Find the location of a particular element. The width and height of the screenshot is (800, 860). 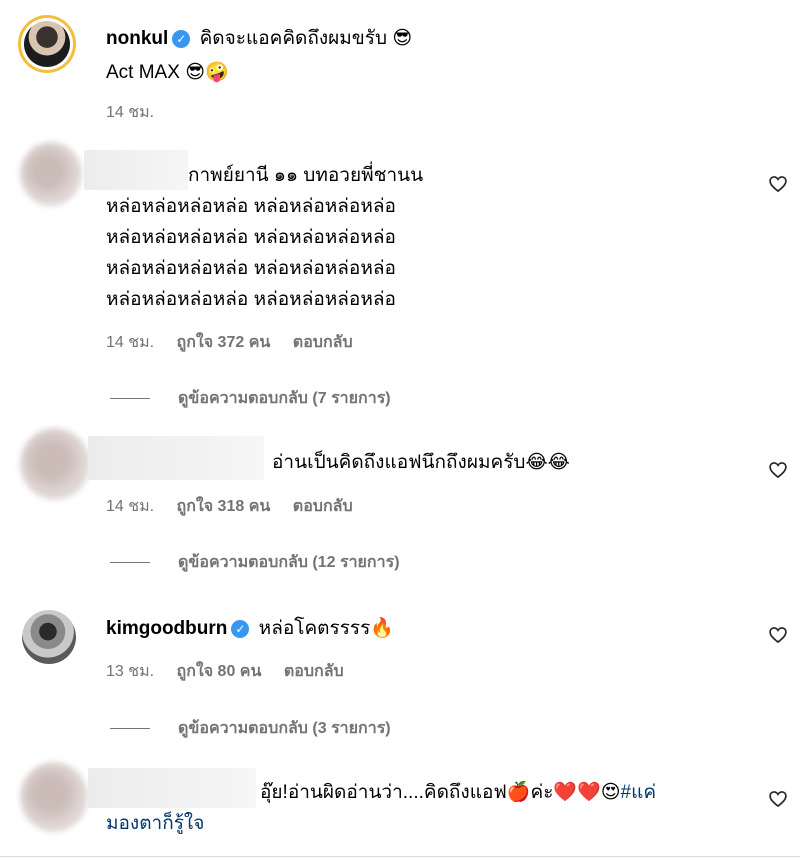

post-caption-line2: Act MAX 😎🤪 is located at coordinates (167, 72).